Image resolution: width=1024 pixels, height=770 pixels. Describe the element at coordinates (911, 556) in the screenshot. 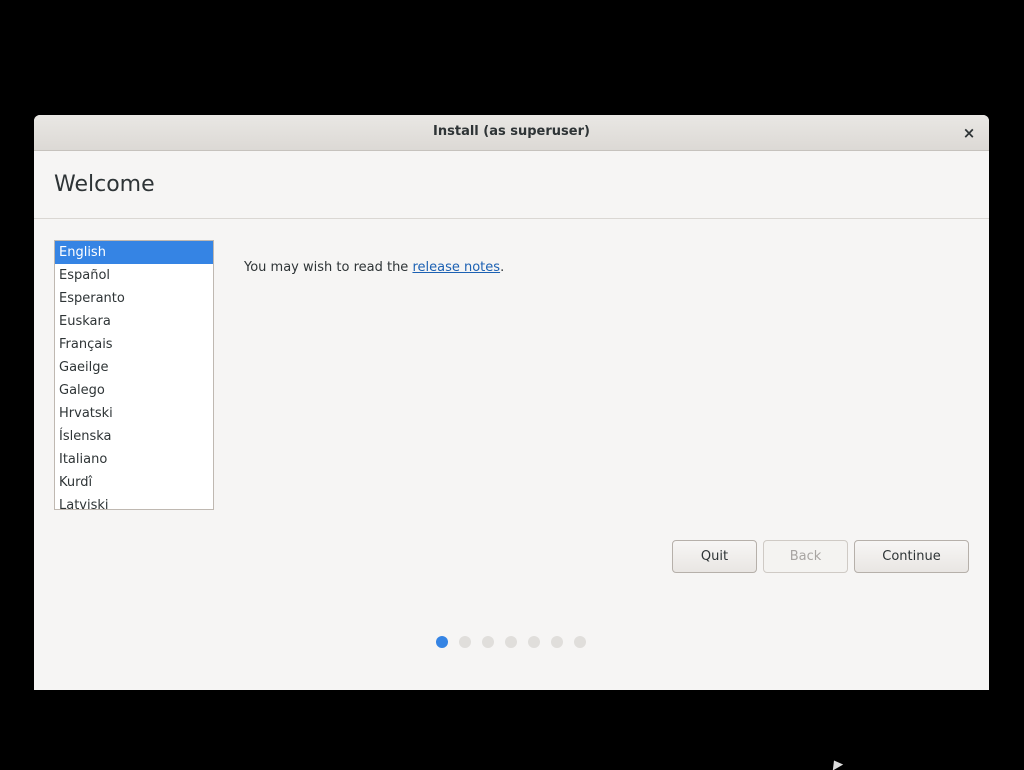

I see `continue-button: Continue` at that location.